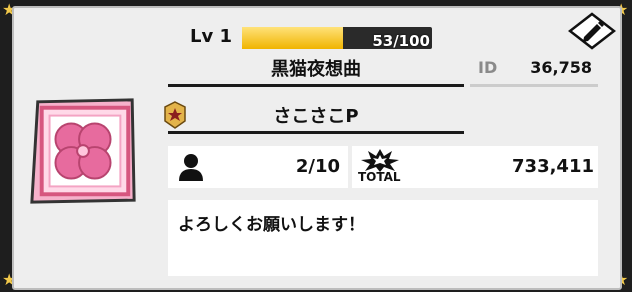 The width and height of the screenshot is (632, 292). I want to click on total-value: 733,411, so click(553, 166).